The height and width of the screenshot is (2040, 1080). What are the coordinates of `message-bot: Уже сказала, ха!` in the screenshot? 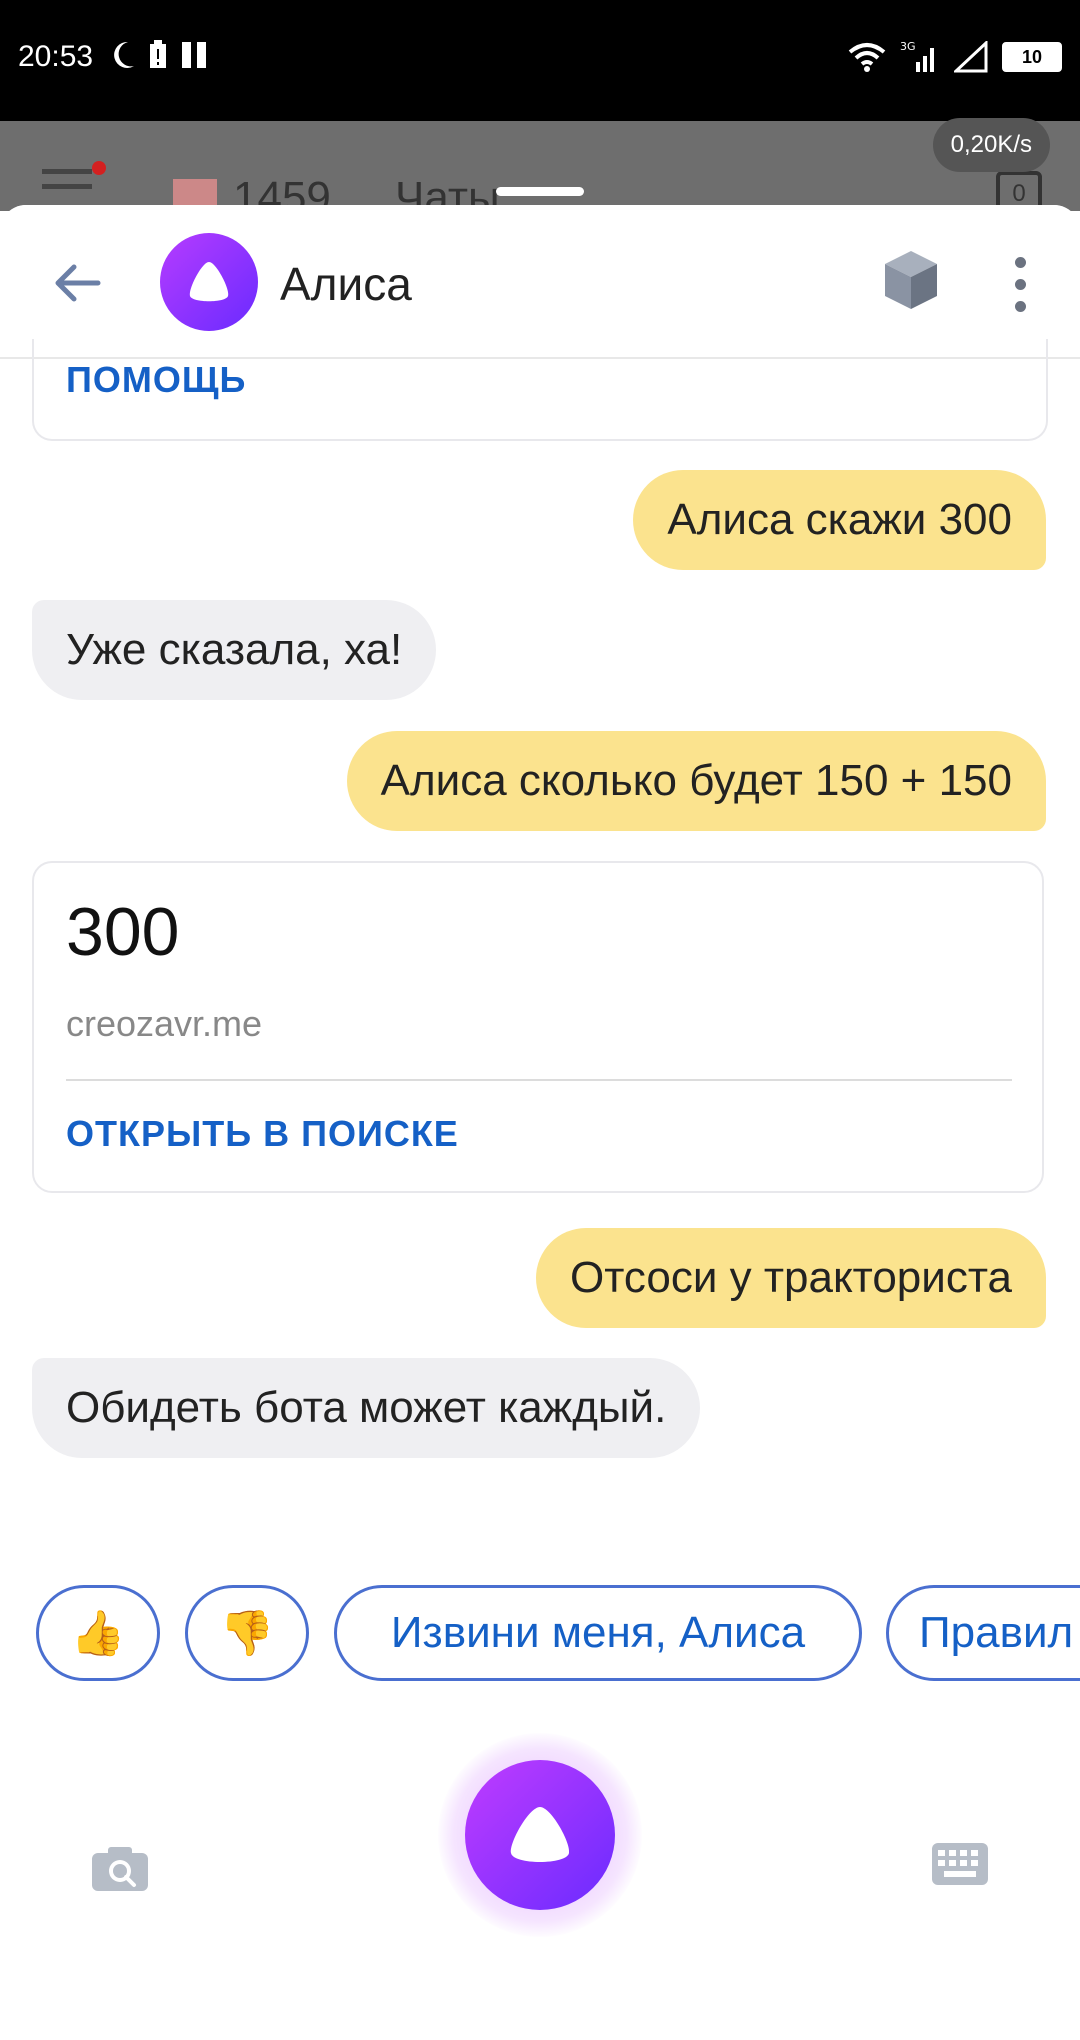 It's located at (234, 650).